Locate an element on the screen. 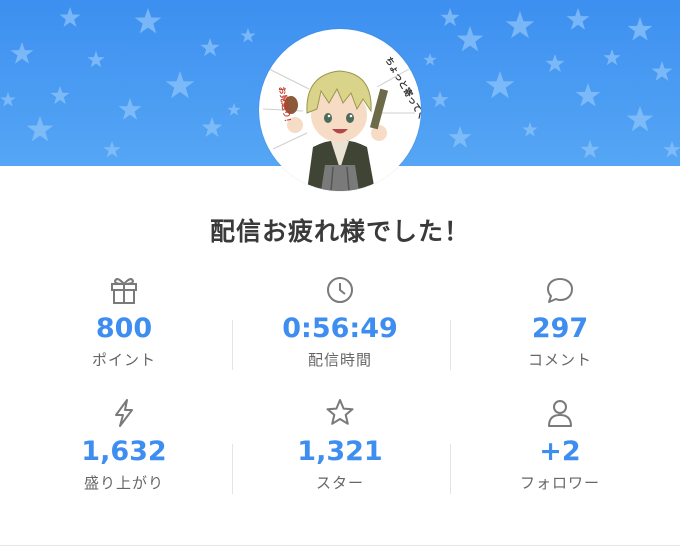 The width and height of the screenshot is (680, 549). page-title: 配信お疲れ様でした！ is located at coordinates (339, 231).